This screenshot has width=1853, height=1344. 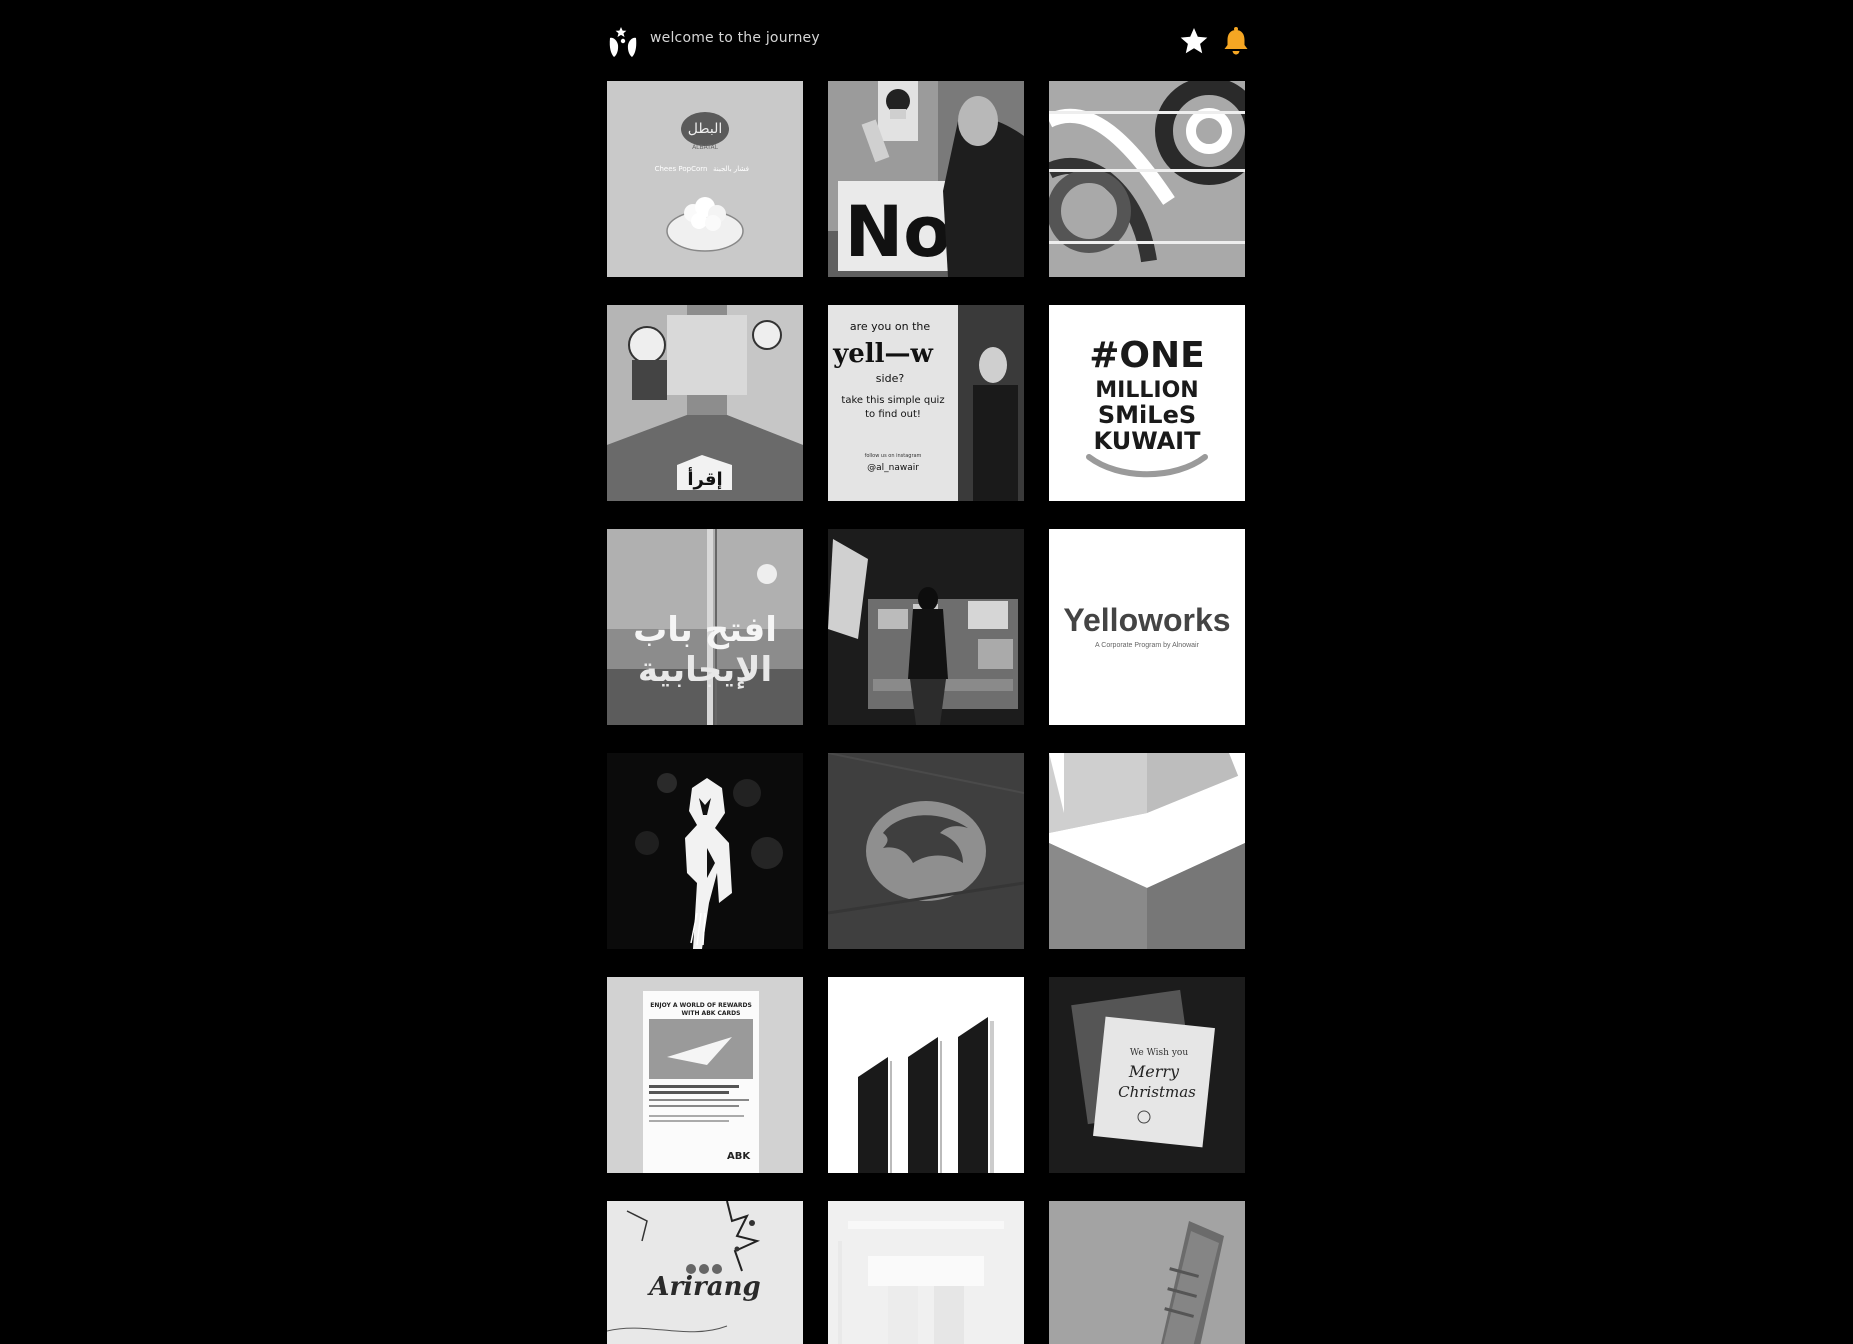 I want to click on tile-classroom-installation: إقرأ, so click(x=705, y=403).